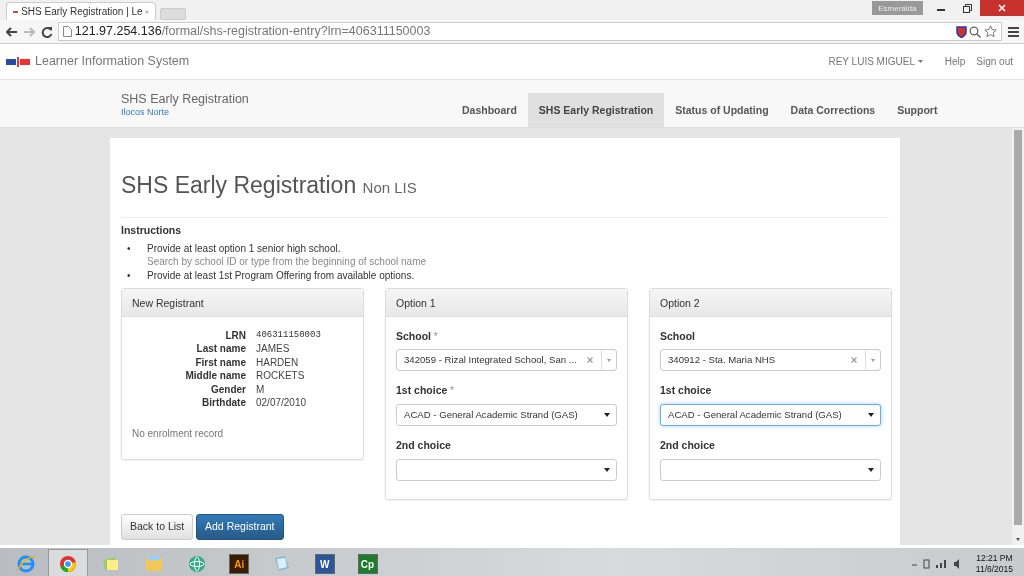  I want to click on nav-tab: Support, so click(917, 110).